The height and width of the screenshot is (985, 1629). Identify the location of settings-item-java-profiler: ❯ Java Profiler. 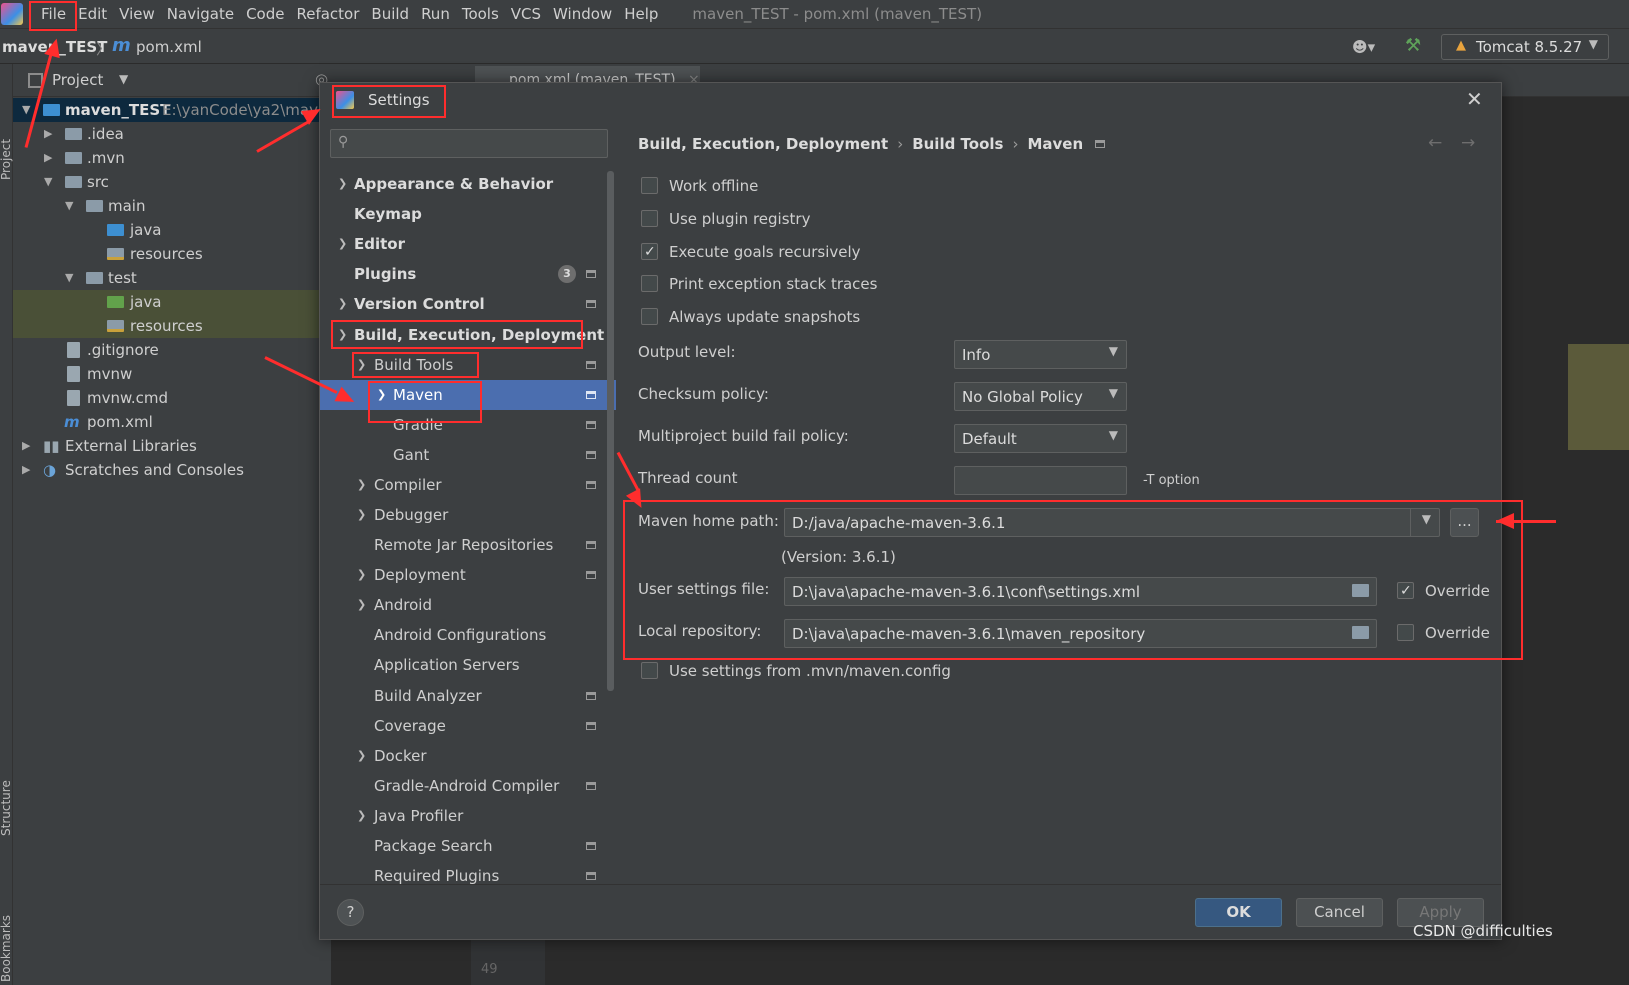
(468, 816).